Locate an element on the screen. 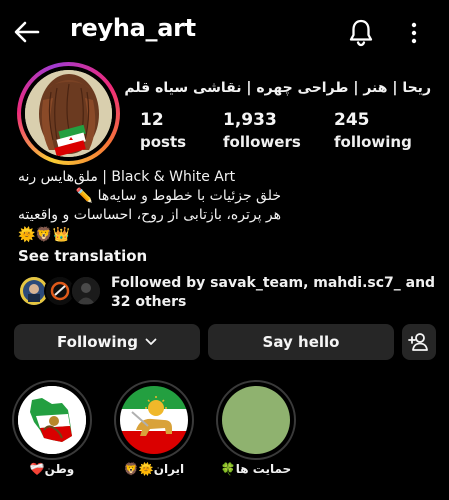 This screenshot has height=500, width=449. highlight-label: ایران🌞🦁 is located at coordinates (154, 469).